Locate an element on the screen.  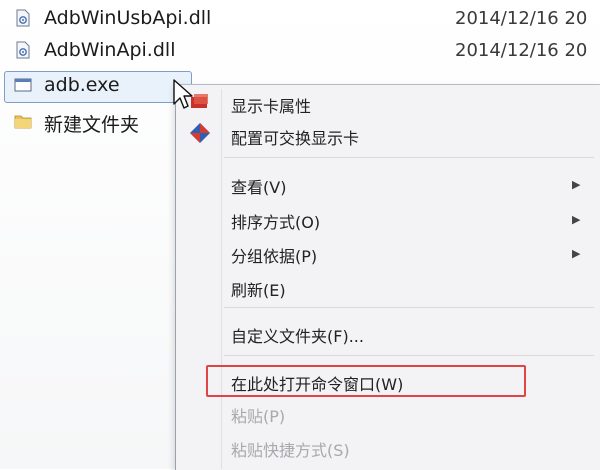
menu-item-group-by: 分组依据(P) is located at coordinates (274, 255).